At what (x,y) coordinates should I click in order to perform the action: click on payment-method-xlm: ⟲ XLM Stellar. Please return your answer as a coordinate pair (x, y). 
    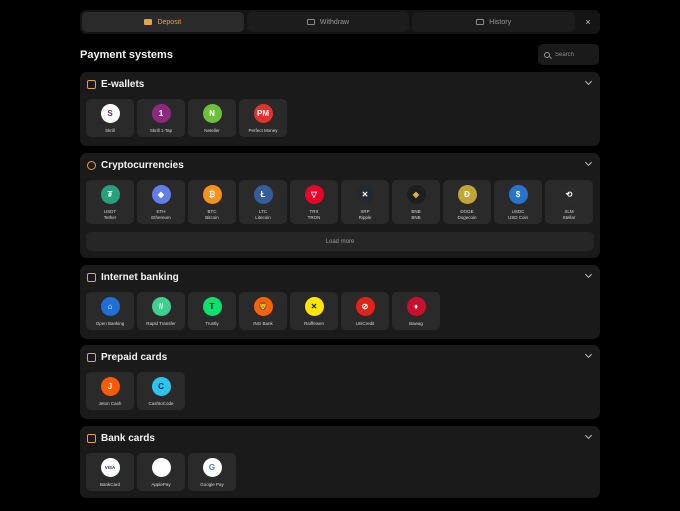
    Looking at the image, I should click on (569, 202).